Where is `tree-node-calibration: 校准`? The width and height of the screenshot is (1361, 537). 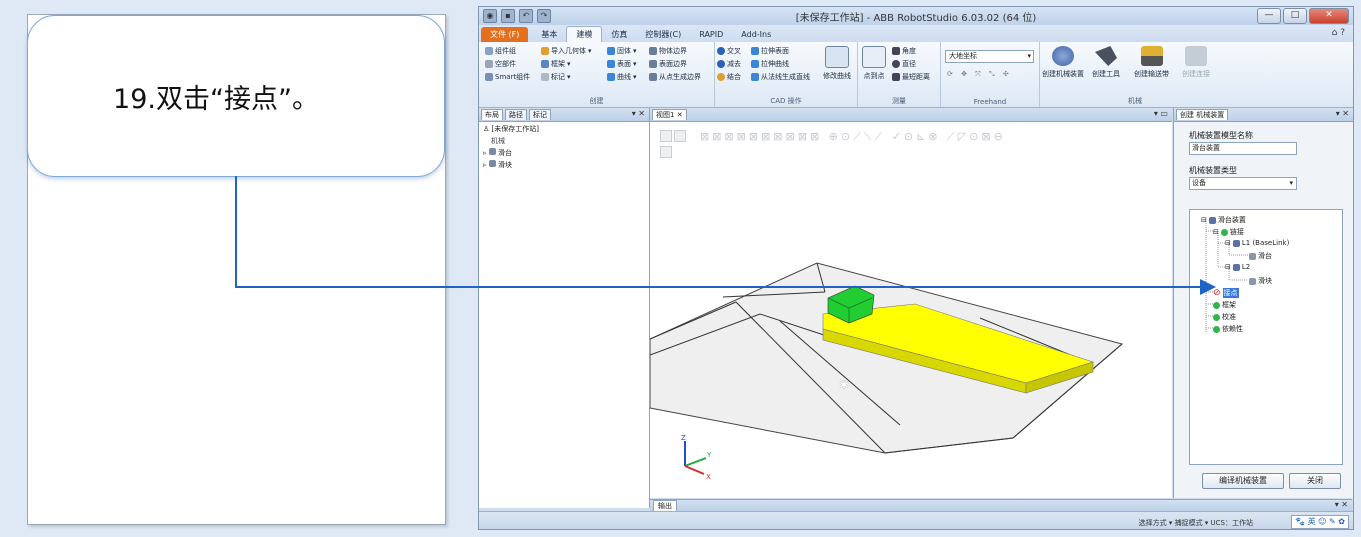 tree-node-calibration: 校准 is located at coordinates (1224, 317).